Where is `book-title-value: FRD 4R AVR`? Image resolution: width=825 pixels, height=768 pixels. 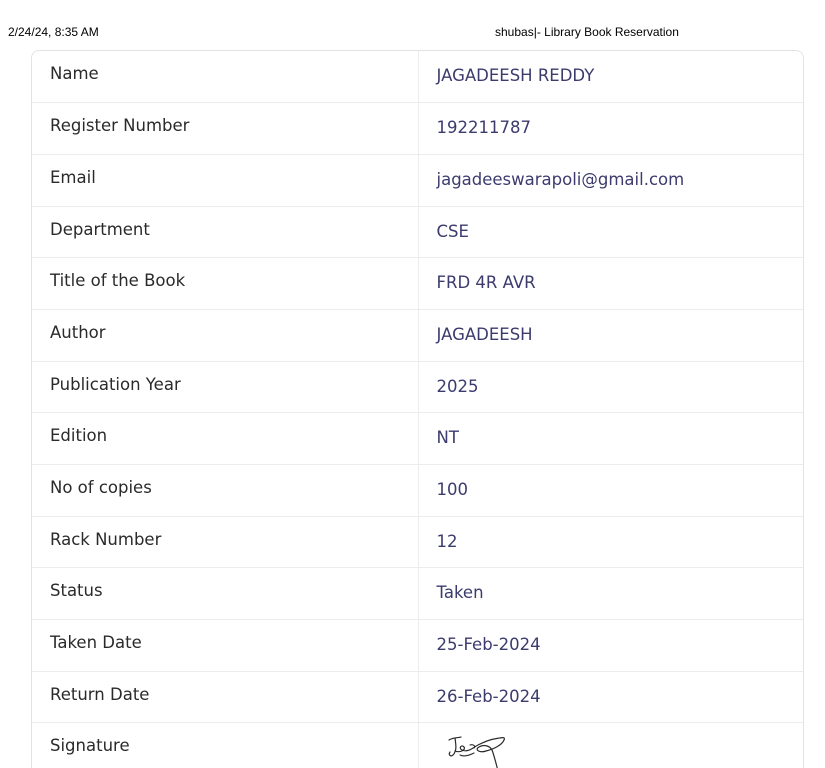 book-title-value: FRD 4R AVR is located at coordinates (610, 283).